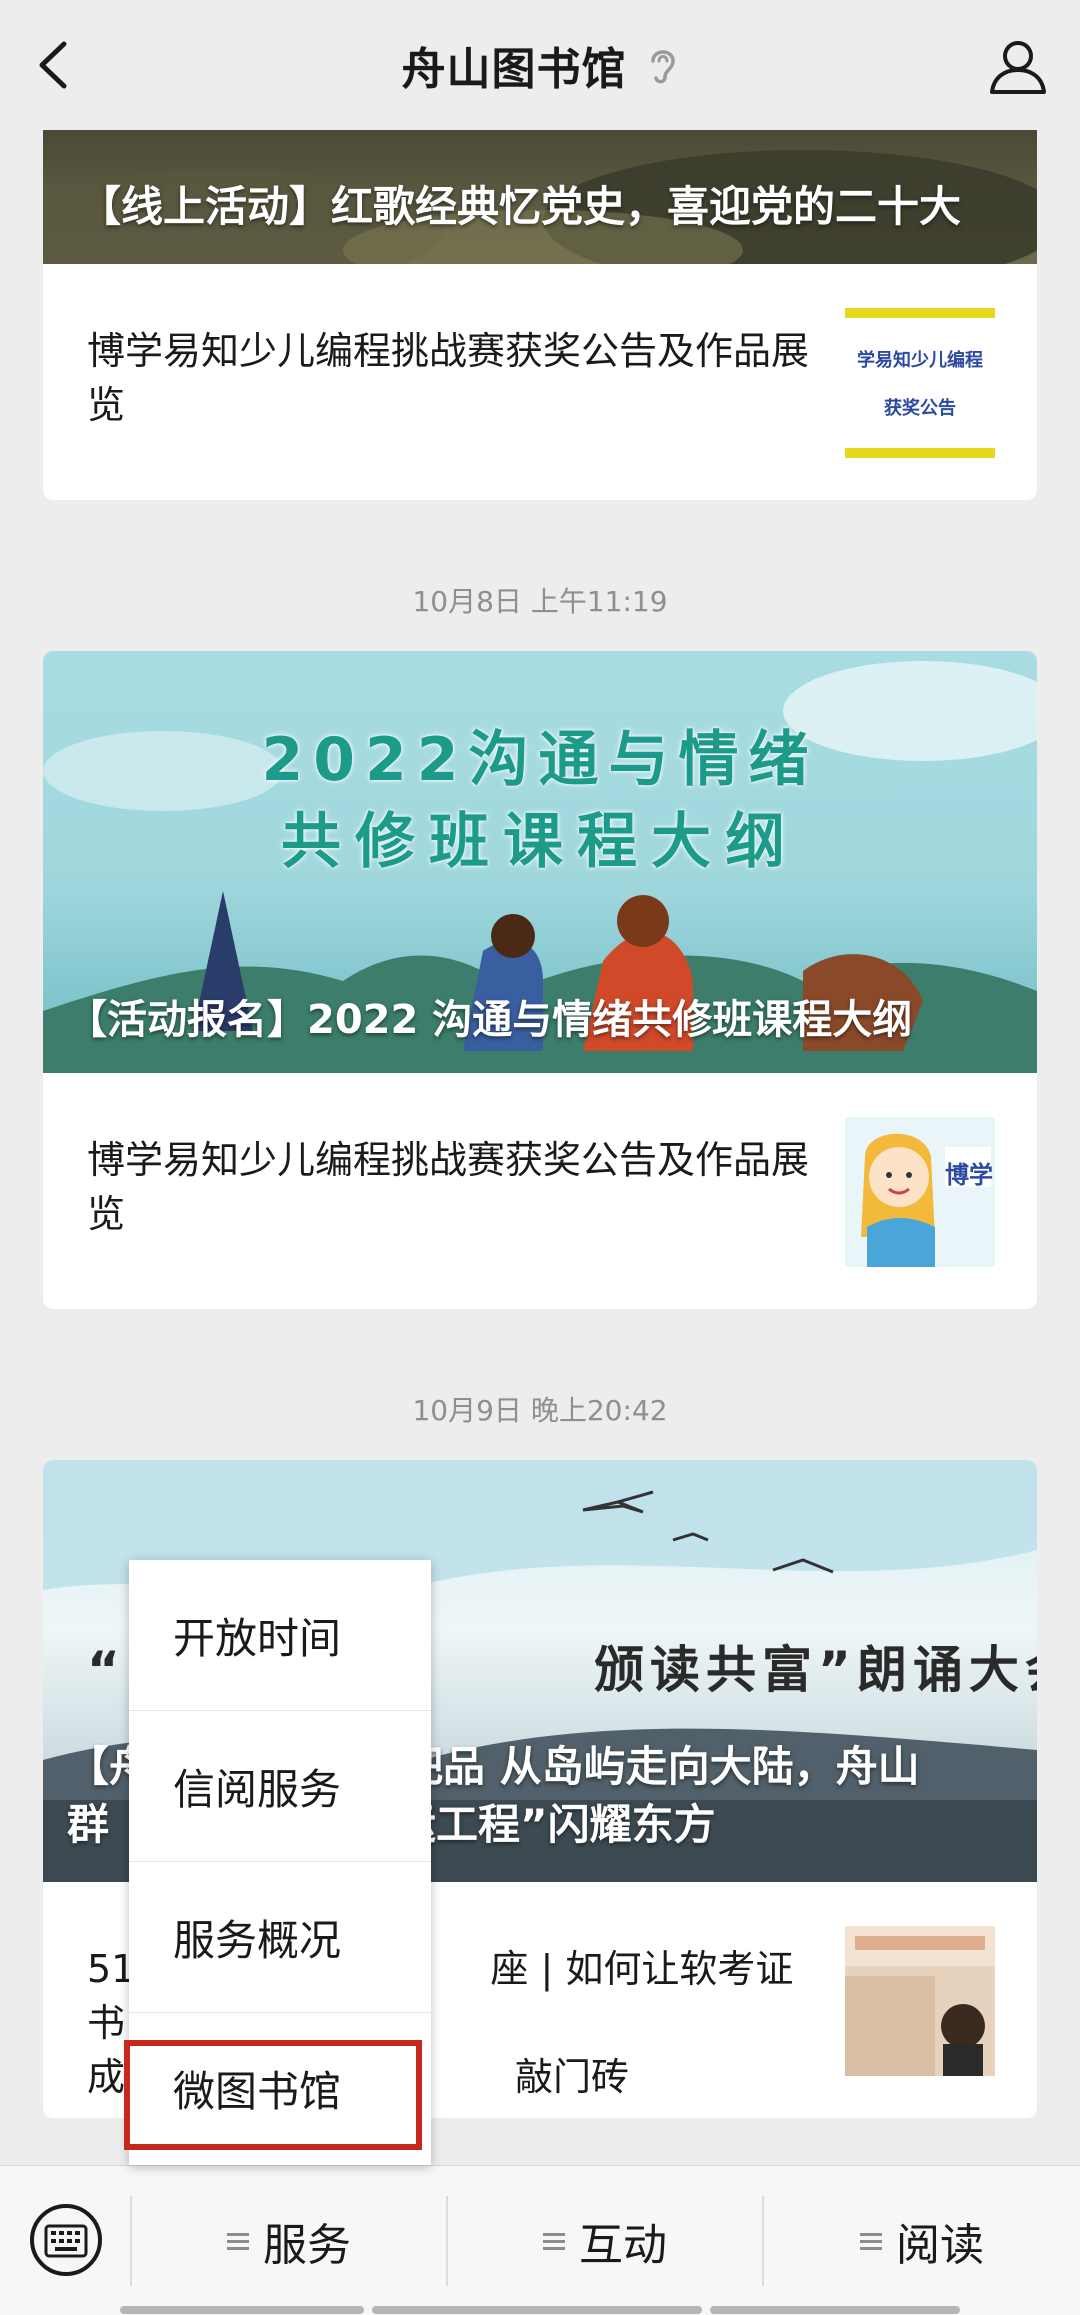  Describe the element at coordinates (920, 408) in the screenshot. I see `thumb-label-2: 获奖公告` at that location.